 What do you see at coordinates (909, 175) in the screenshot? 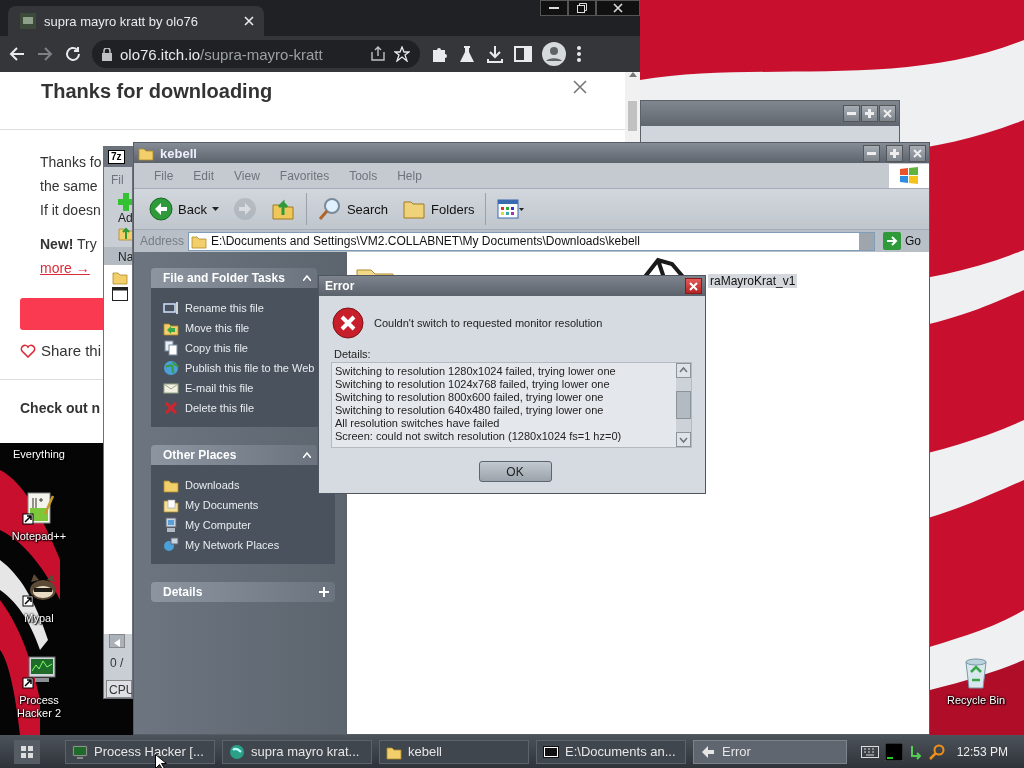
I see `flag-icon` at bounding box center [909, 175].